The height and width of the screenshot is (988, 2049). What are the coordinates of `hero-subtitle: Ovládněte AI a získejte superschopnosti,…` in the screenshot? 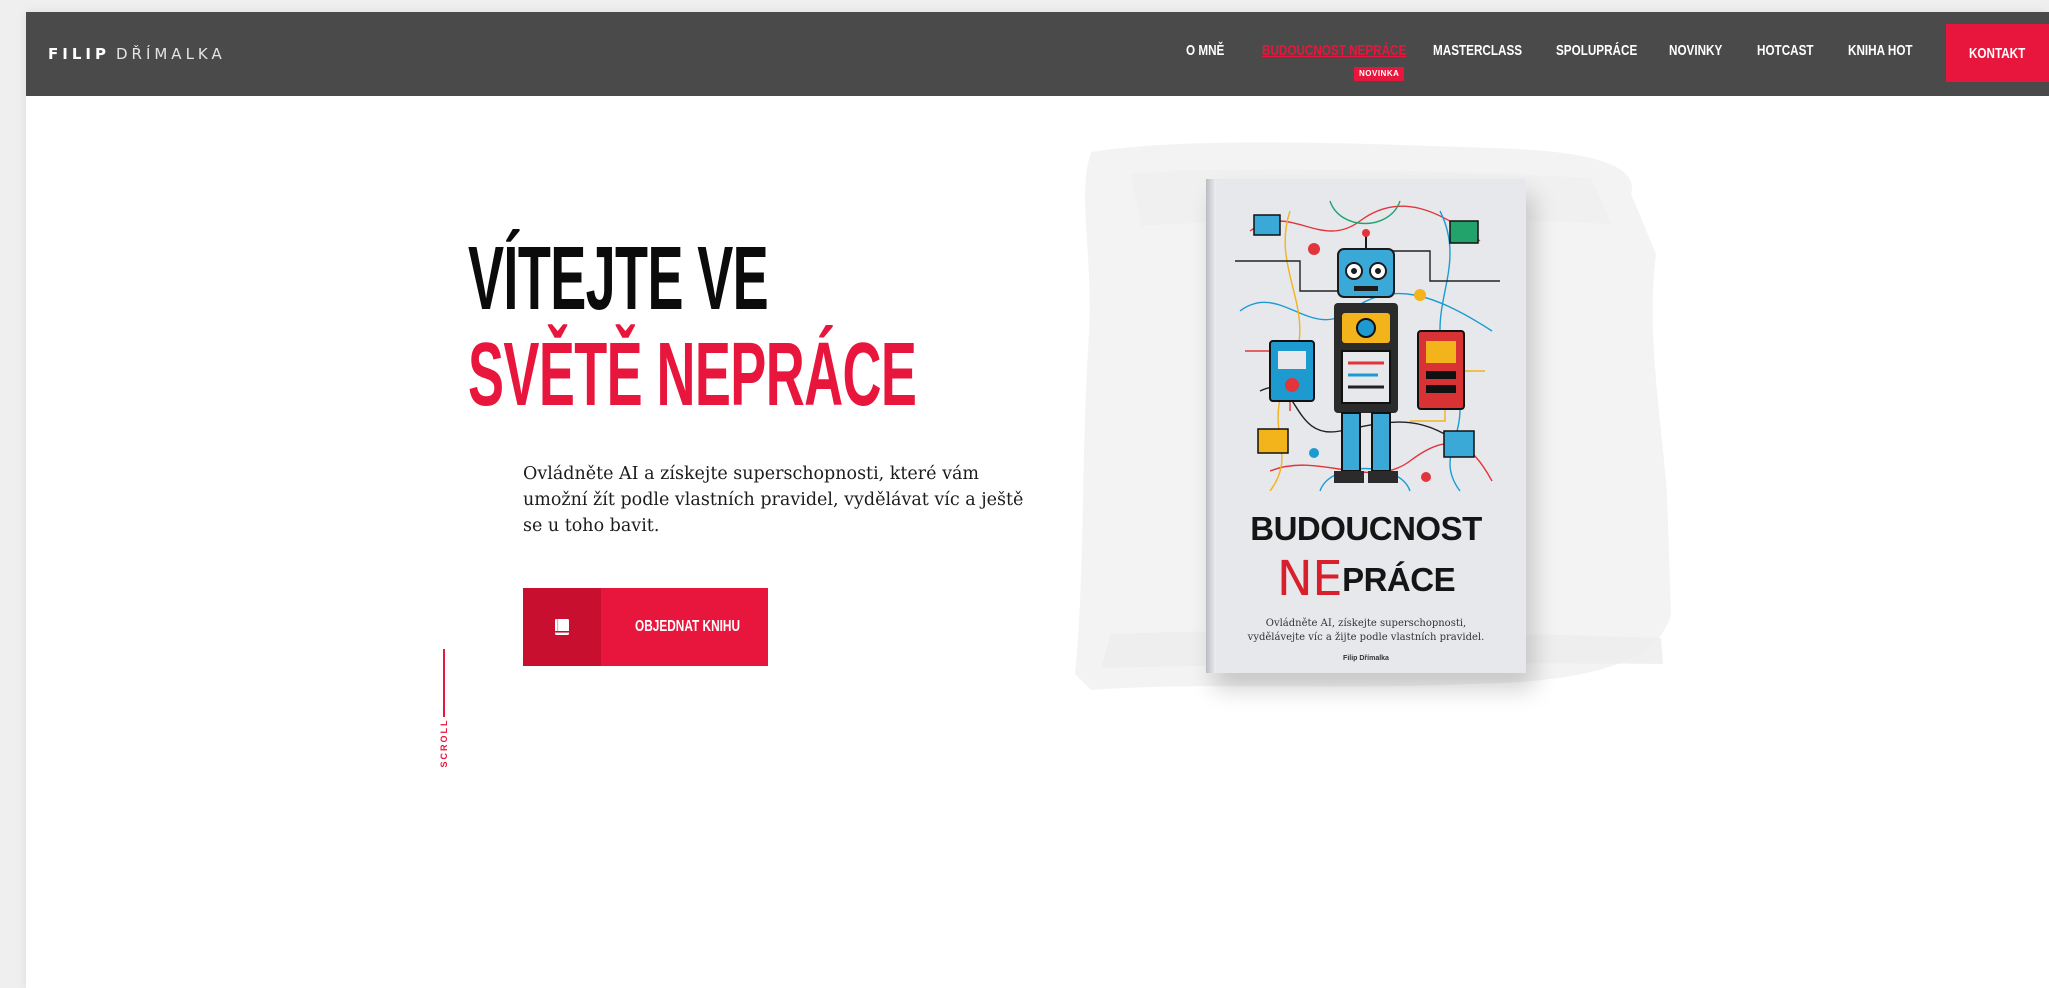 It's located at (773, 500).